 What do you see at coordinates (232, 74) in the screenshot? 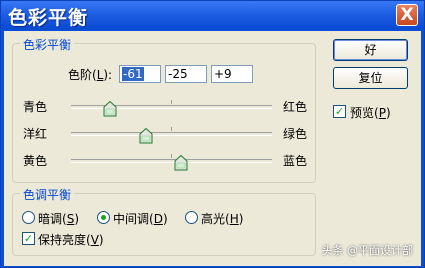
I see `level-field-yellow-blue: +9` at bounding box center [232, 74].